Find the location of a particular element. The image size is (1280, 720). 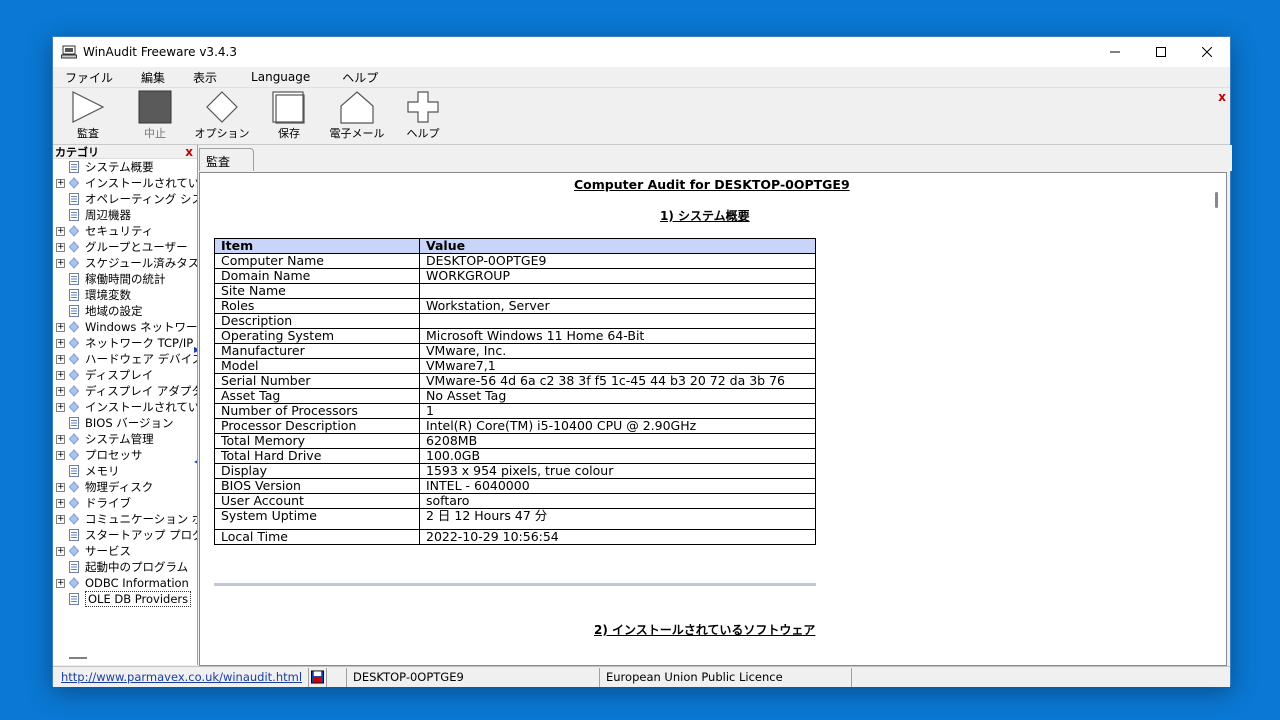

splitter-arrow-left-icon: ◀ is located at coordinates (195, 461).